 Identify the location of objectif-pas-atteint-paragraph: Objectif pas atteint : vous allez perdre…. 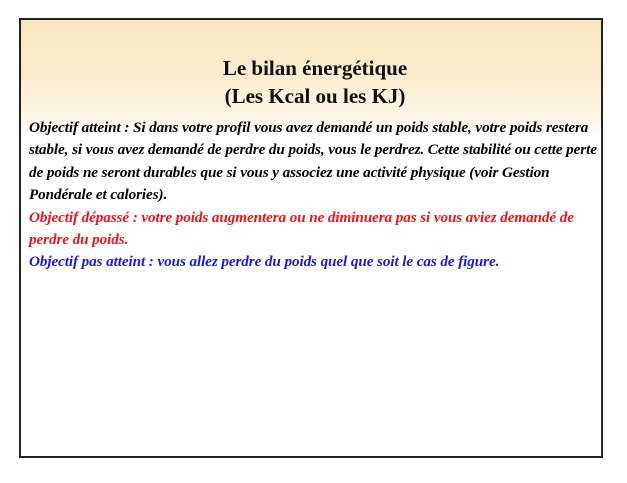
(264, 262).